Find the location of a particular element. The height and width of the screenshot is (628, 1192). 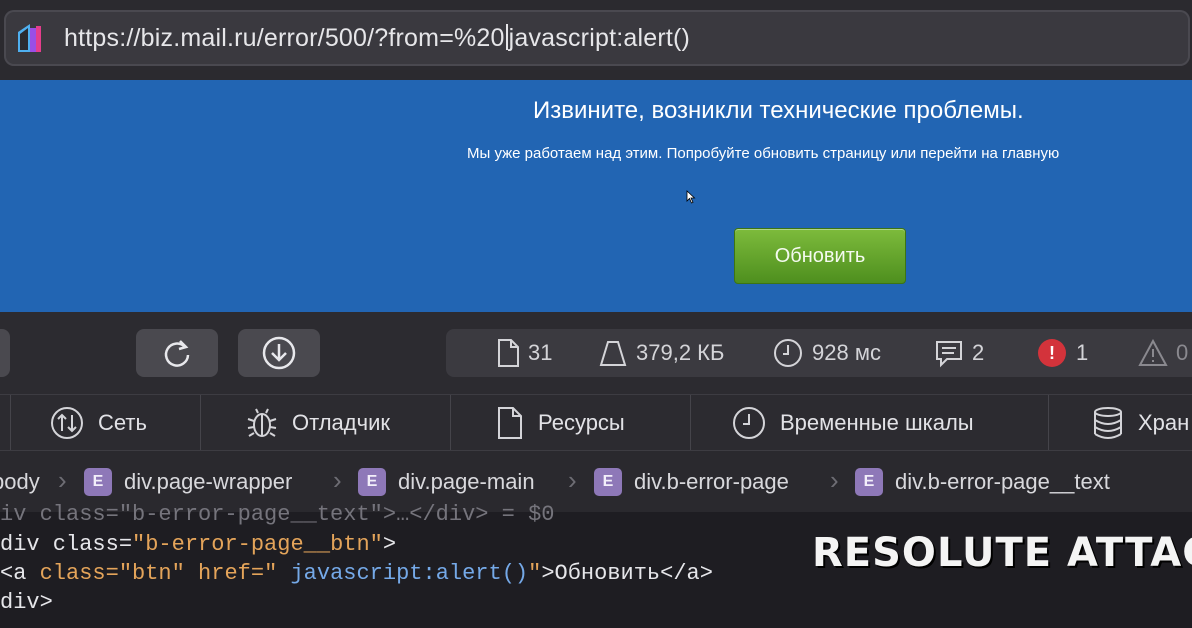

resource-count-value: 31 is located at coordinates (540, 352).